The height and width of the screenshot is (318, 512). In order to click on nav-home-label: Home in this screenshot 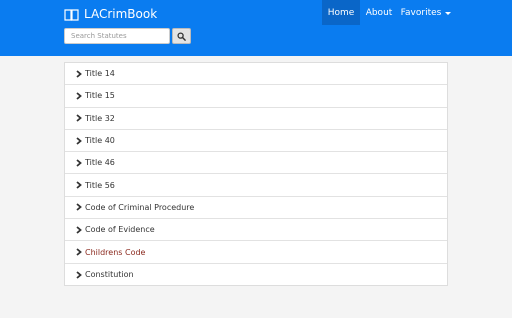, I will do `click(341, 12)`.